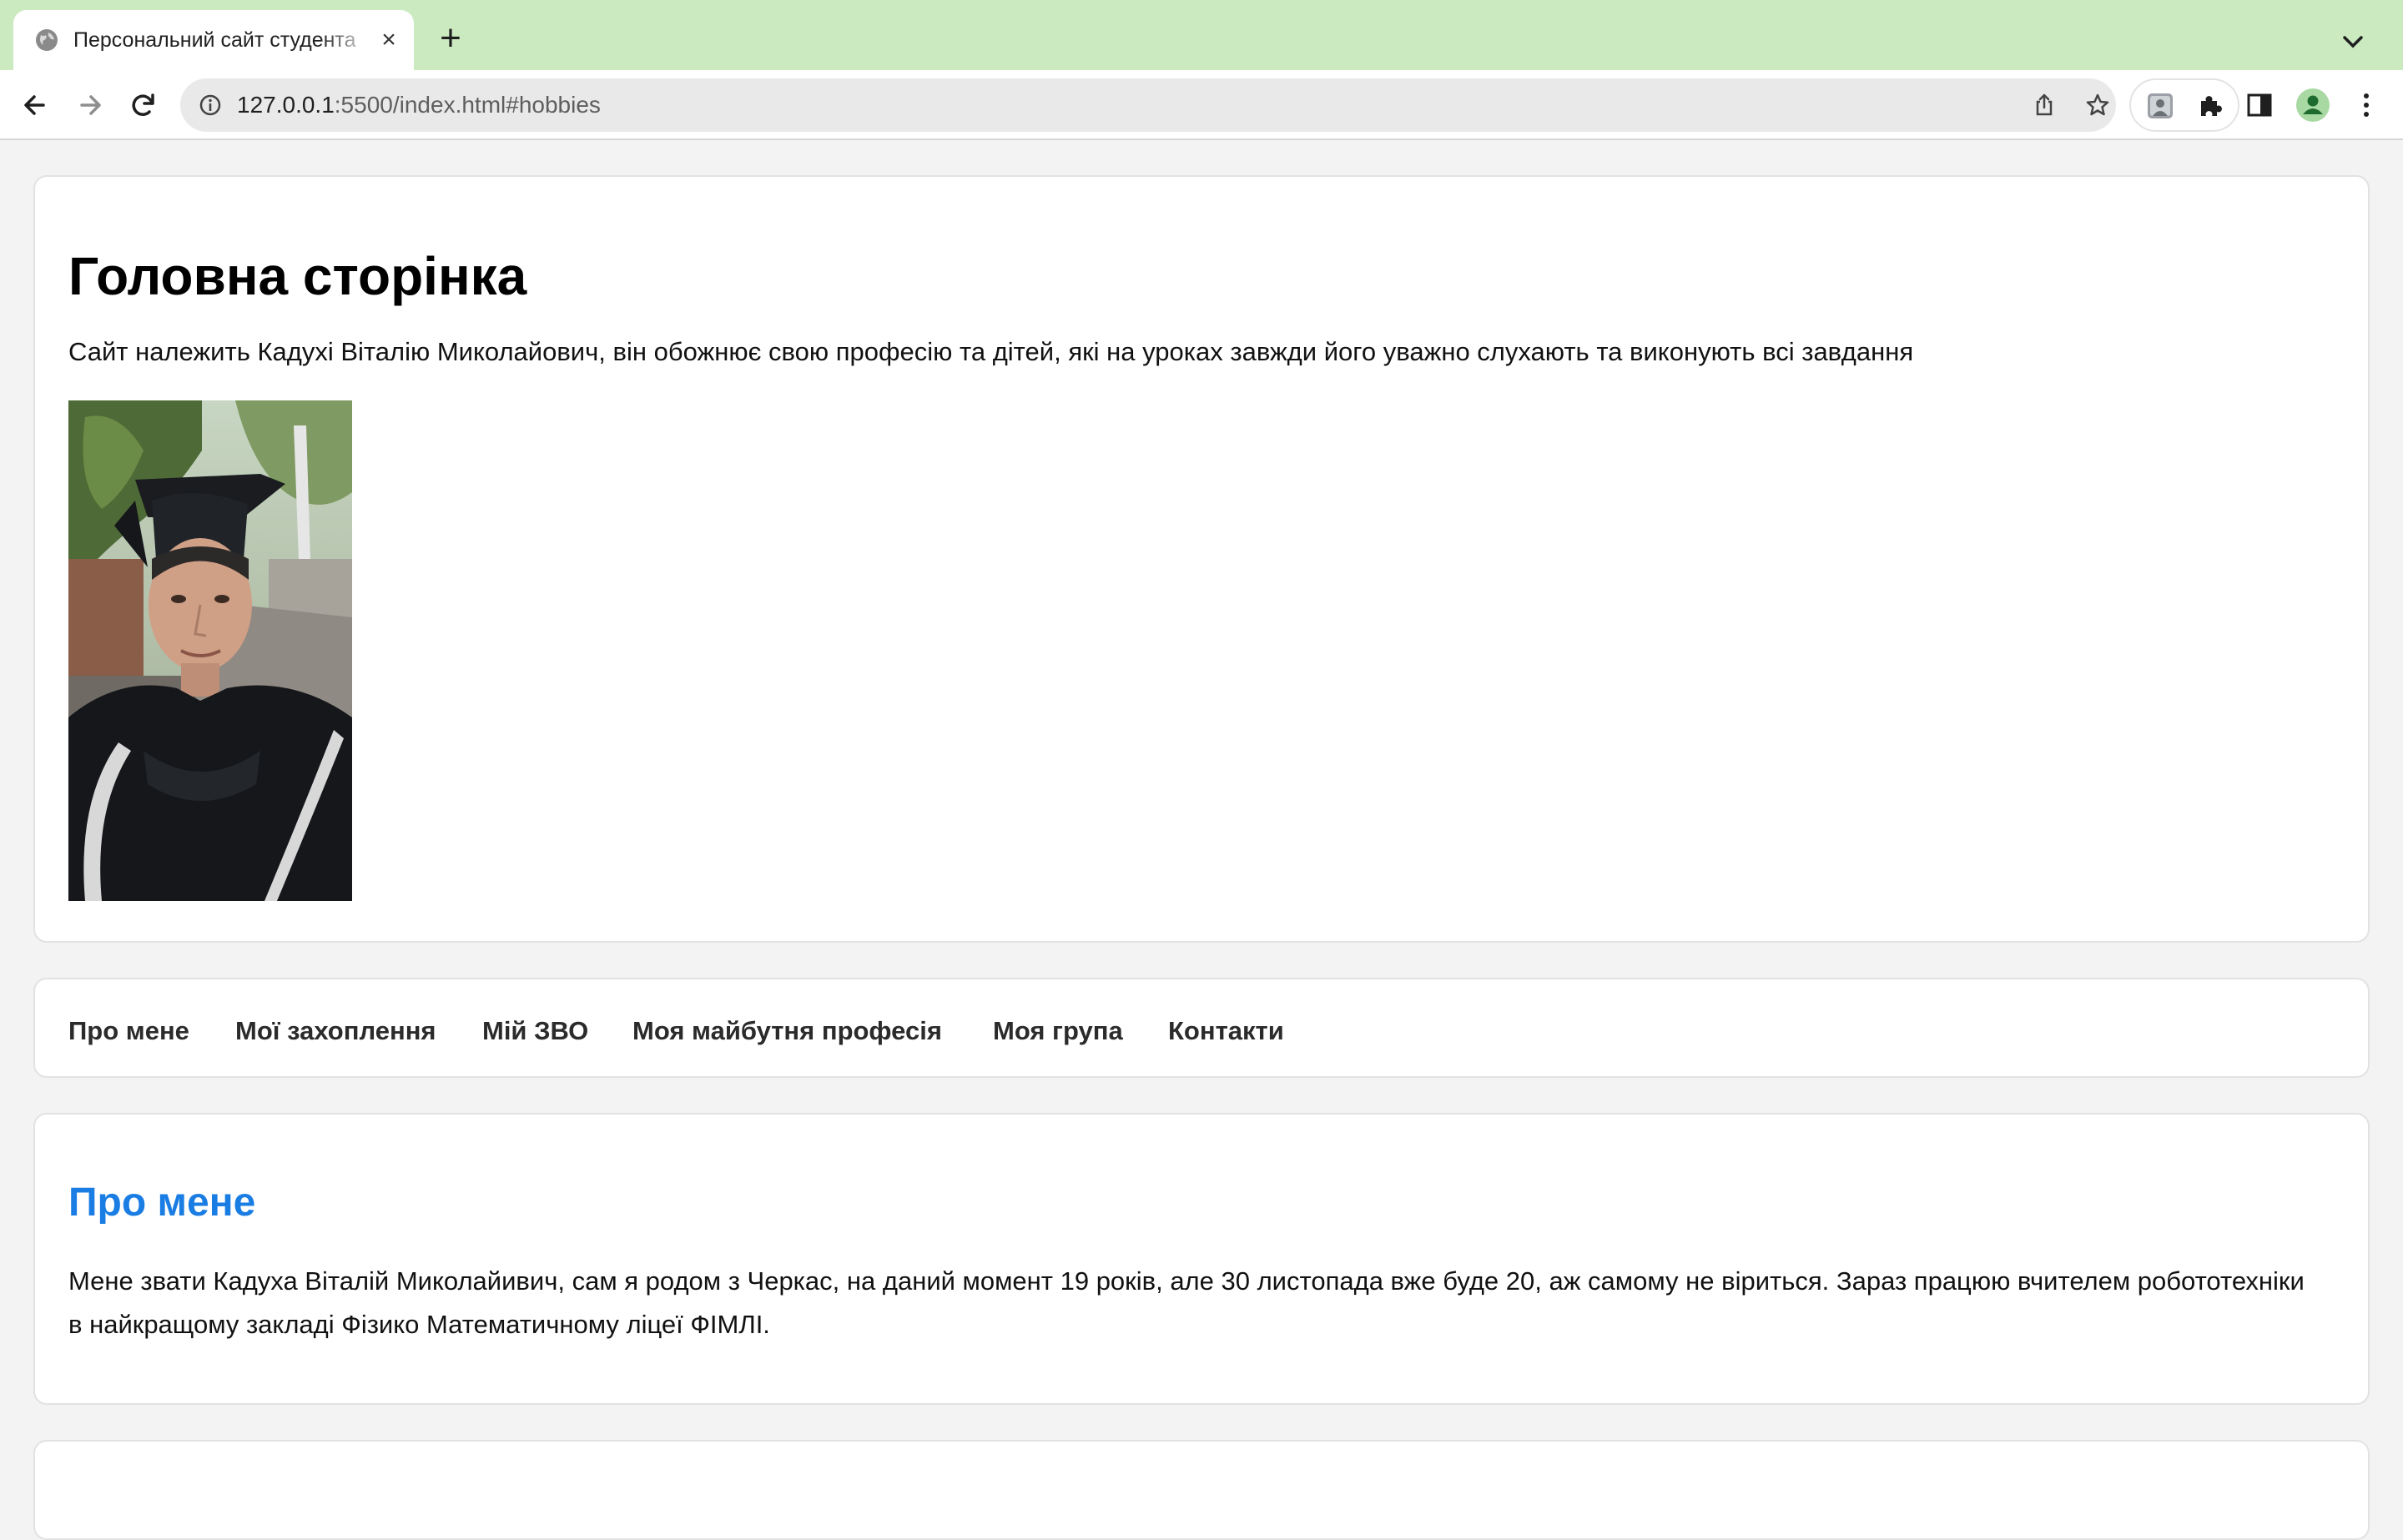 The height and width of the screenshot is (1540, 2403). I want to click on chevron-down-icon, so click(2353, 41).